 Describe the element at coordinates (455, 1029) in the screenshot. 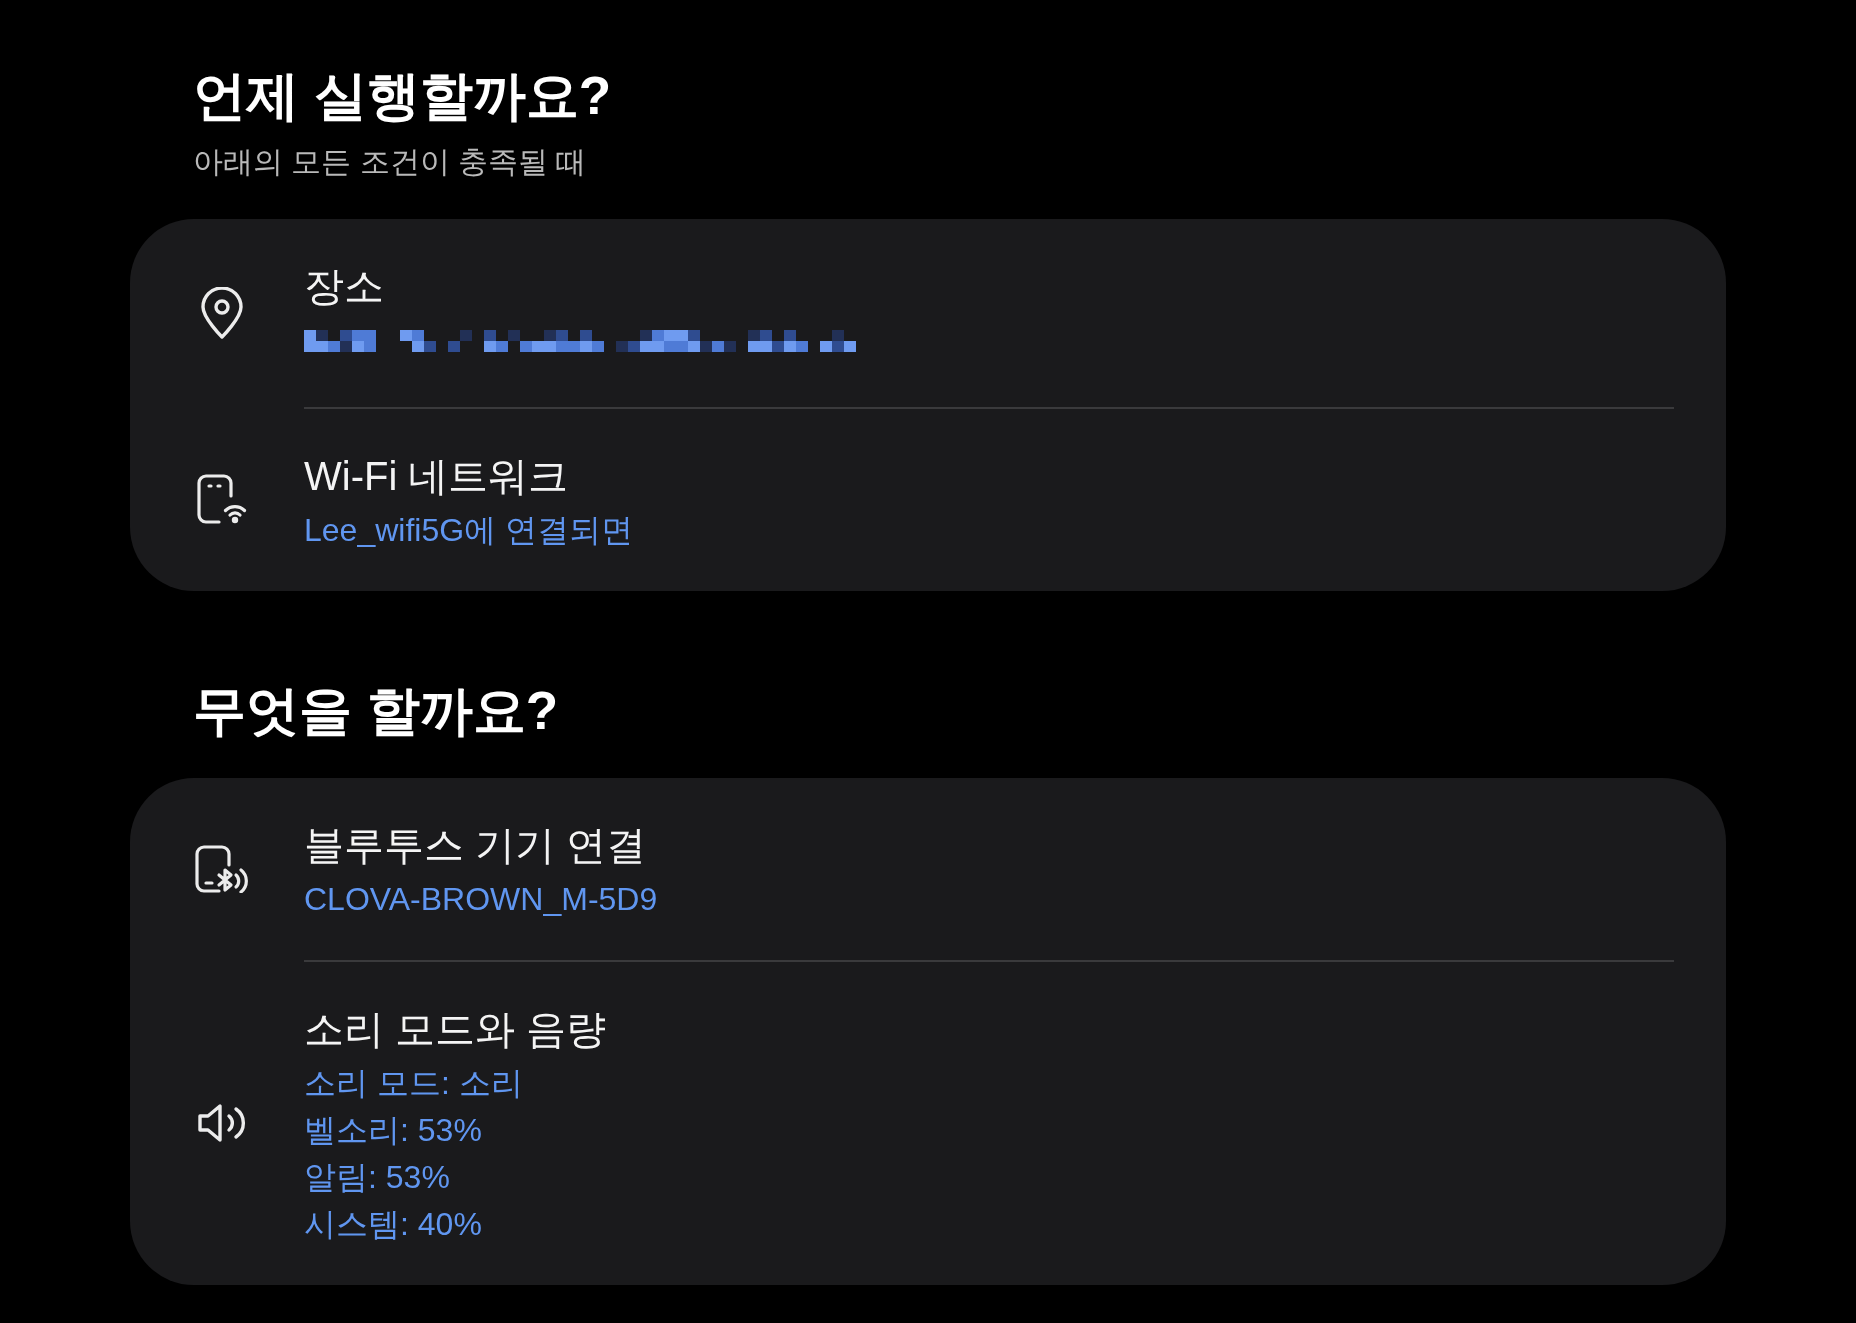

I see `item-title: 소리 모드와 음량` at that location.